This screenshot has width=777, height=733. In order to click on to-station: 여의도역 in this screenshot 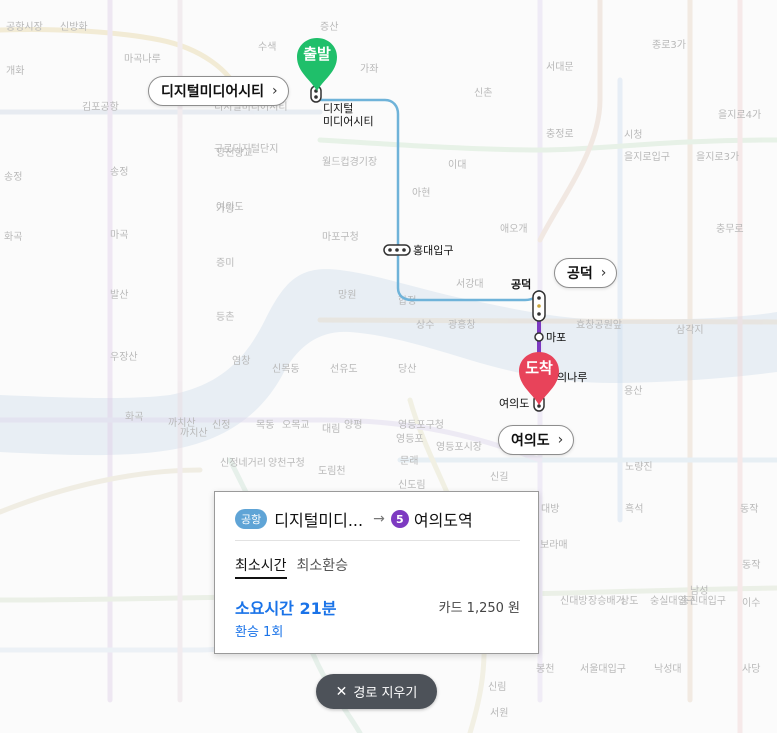, I will do `click(443, 520)`.